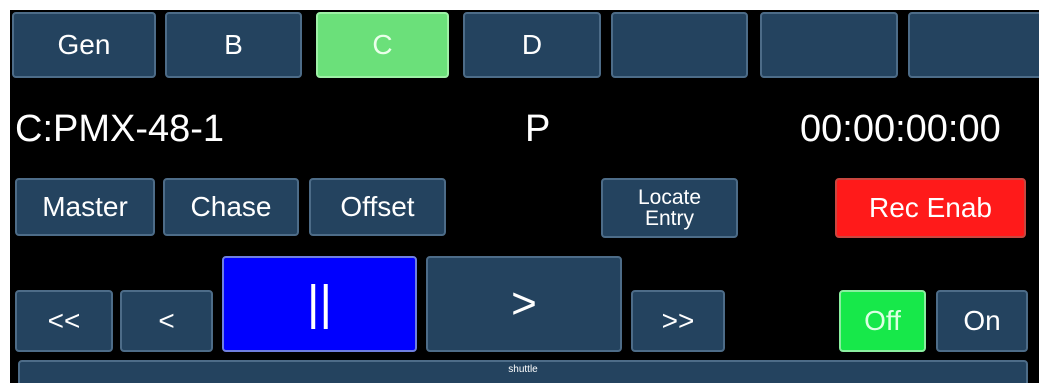 The height and width of the screenshot is (383, 1039). Describe the element at coordinates (524, 304) in the screenshot. I see `play-button: >` at that location.